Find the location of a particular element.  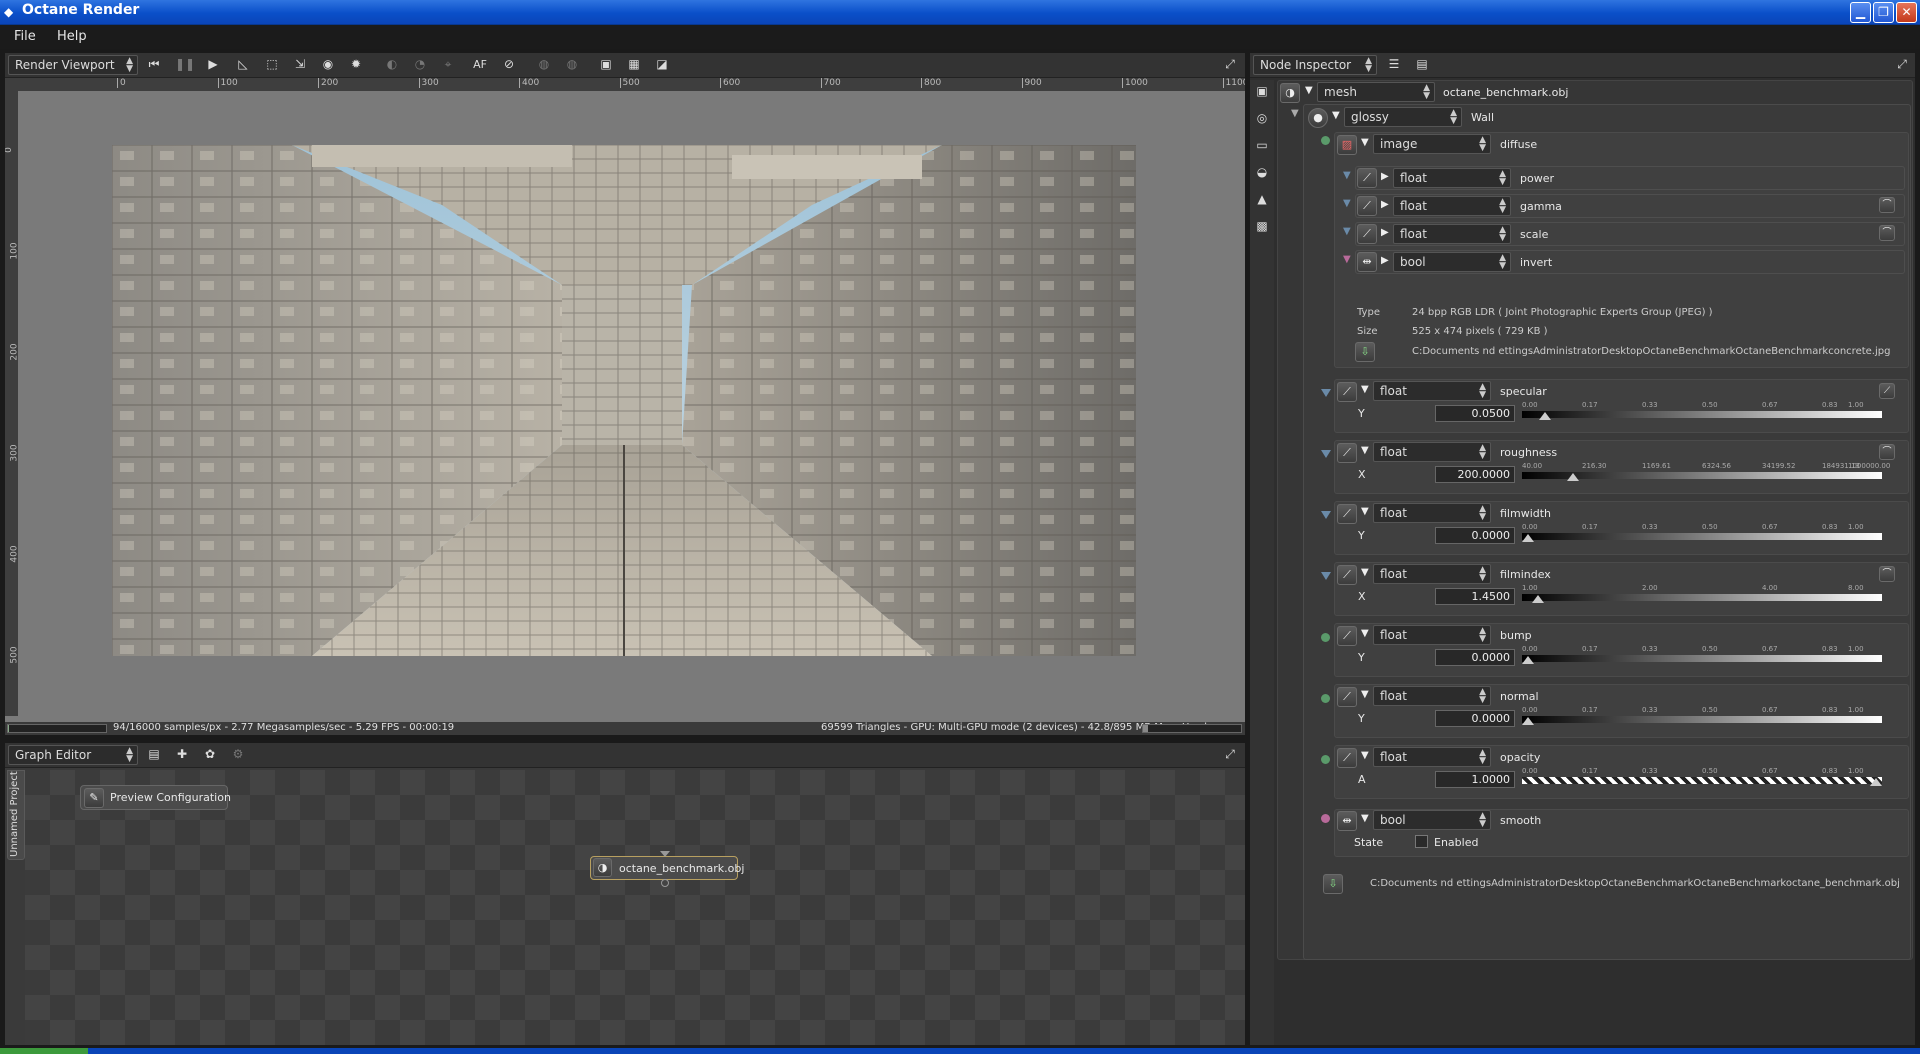

camera-icon: ◔ is located at coordinates (420, 64).